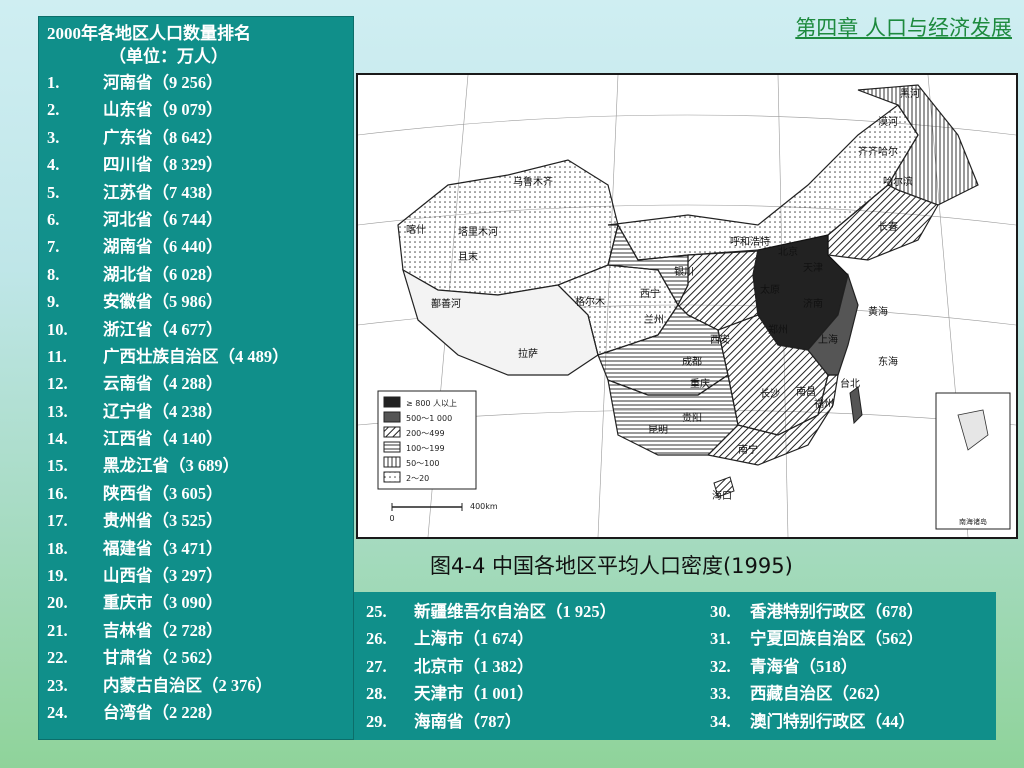 This screenshot has height=768, width=1024. What do you see at coordinates (824, 403) in the screenshot?
I see `map-label: 福州` at bounding box center [824, 403].